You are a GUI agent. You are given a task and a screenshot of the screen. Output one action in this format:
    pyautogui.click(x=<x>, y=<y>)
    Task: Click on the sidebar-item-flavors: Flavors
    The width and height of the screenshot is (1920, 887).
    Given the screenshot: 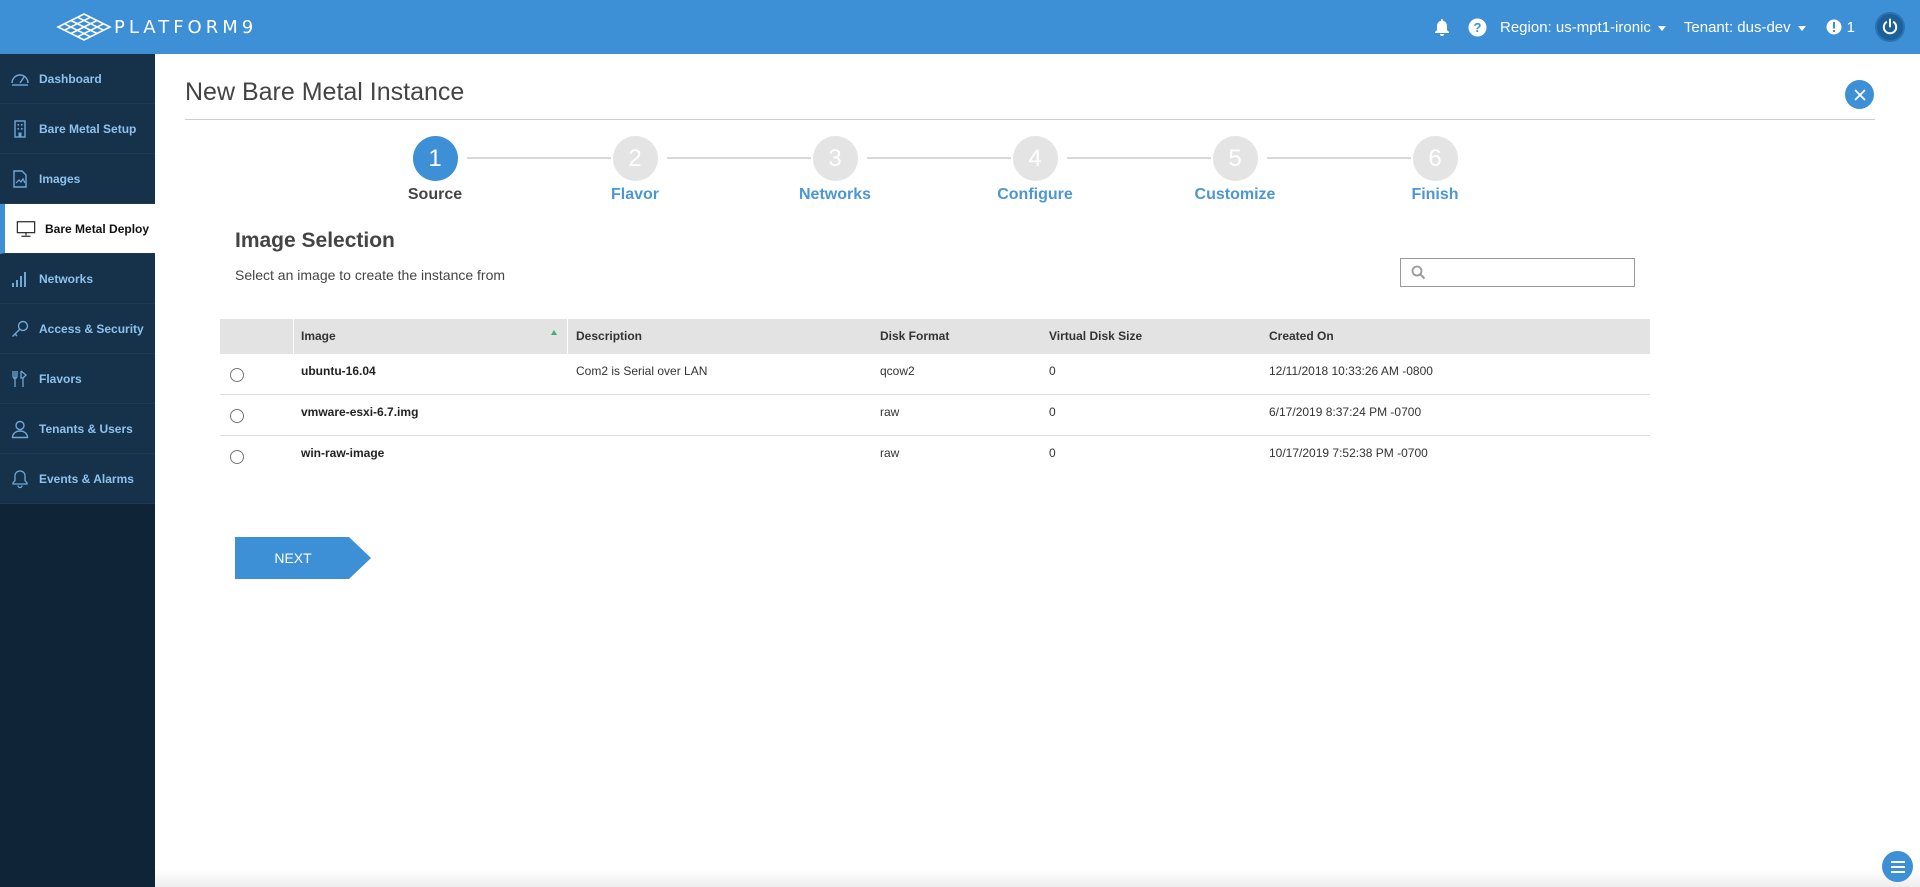 What is the action you would take?
    pyautogui.click(x=77, y=379)
    